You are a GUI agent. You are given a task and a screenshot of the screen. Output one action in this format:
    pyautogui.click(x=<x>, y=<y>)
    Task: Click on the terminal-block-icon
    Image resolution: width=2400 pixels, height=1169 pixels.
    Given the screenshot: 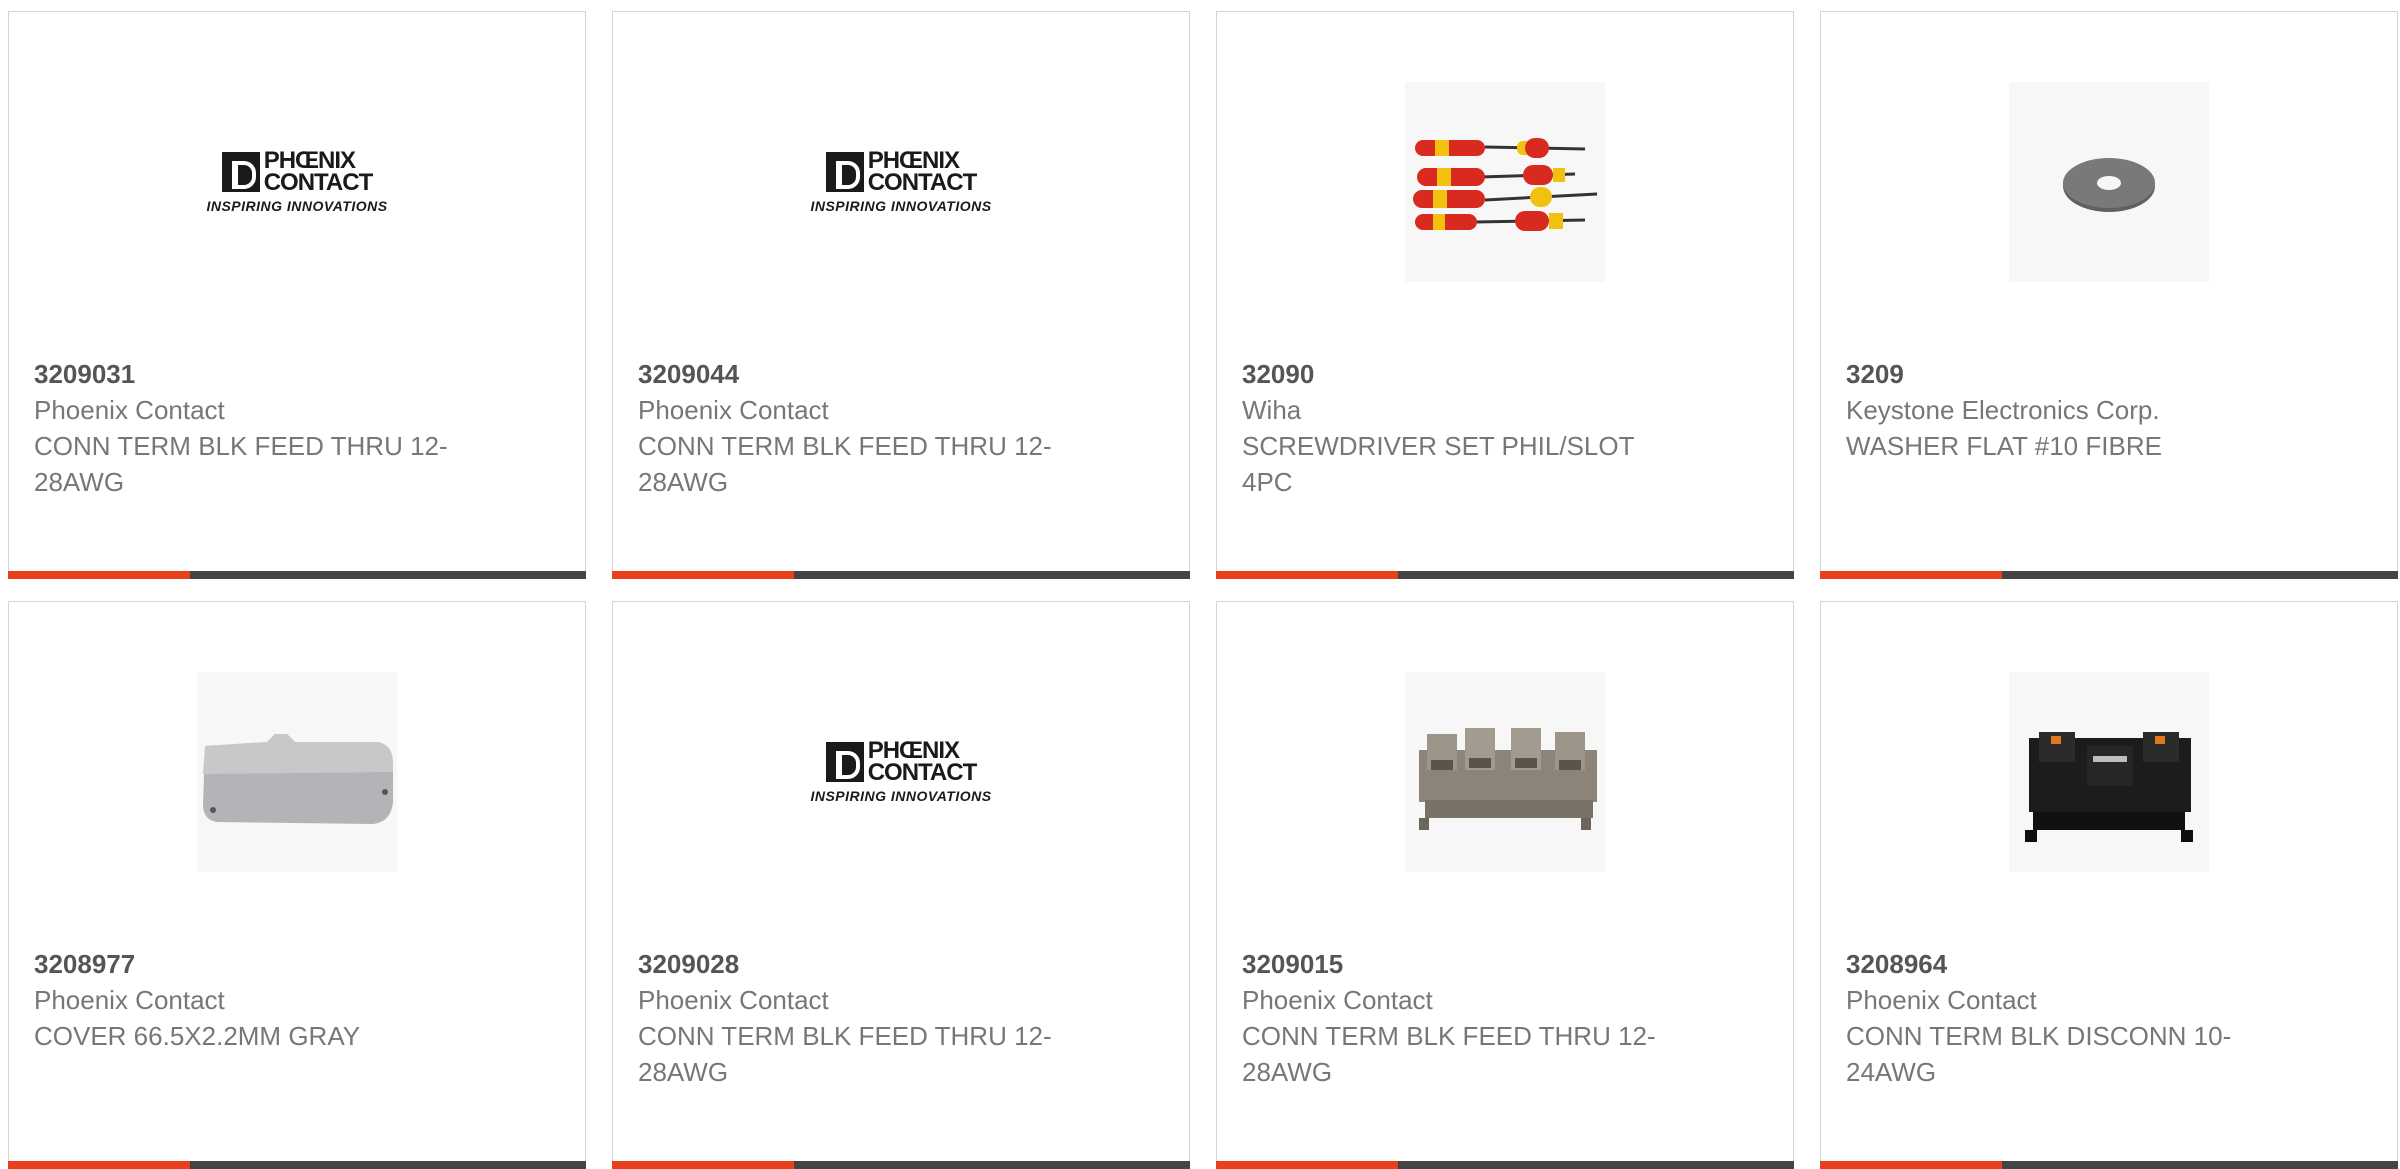 What is the action you would take?
    pyautogui.click(x=1508, y=779)
    